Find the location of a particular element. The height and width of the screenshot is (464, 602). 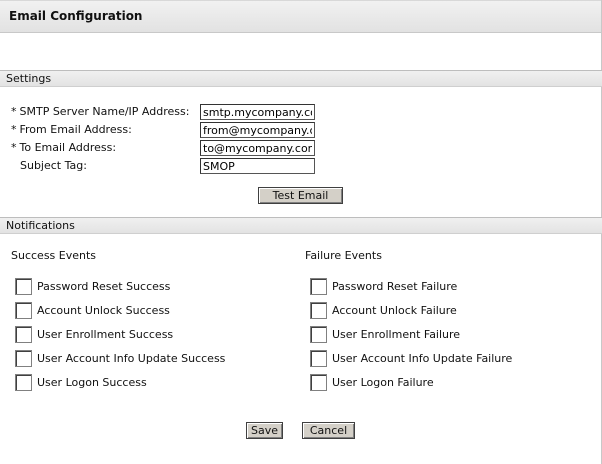

smtp-server-input is located at coordinates (257, 112).